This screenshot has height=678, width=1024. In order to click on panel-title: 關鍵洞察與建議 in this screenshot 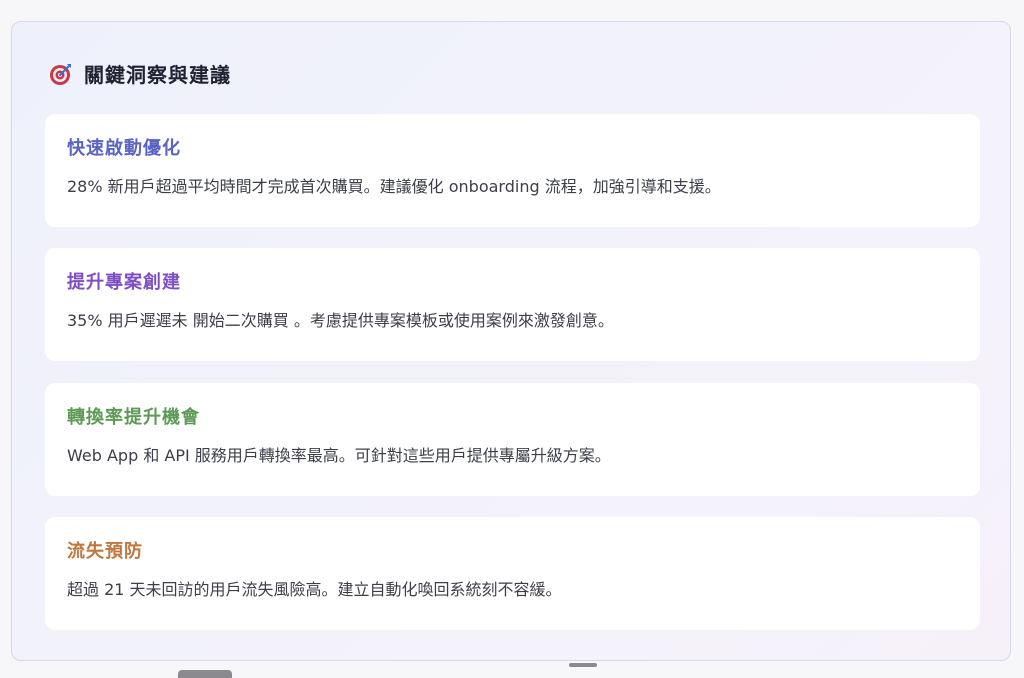, I will do `click(157, 75)`.